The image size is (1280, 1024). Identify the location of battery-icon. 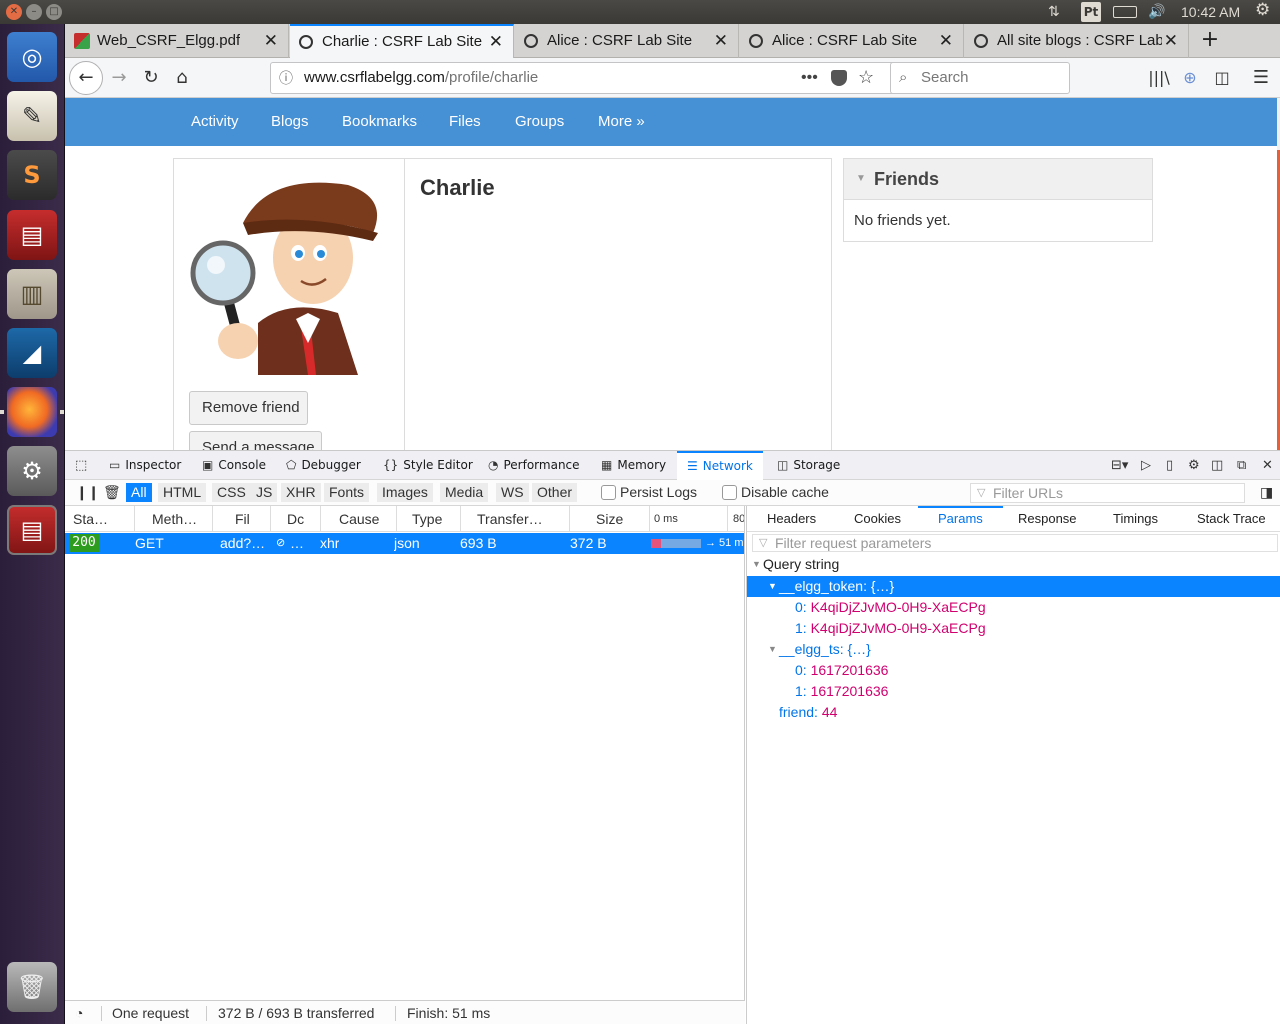
(1125, 12).